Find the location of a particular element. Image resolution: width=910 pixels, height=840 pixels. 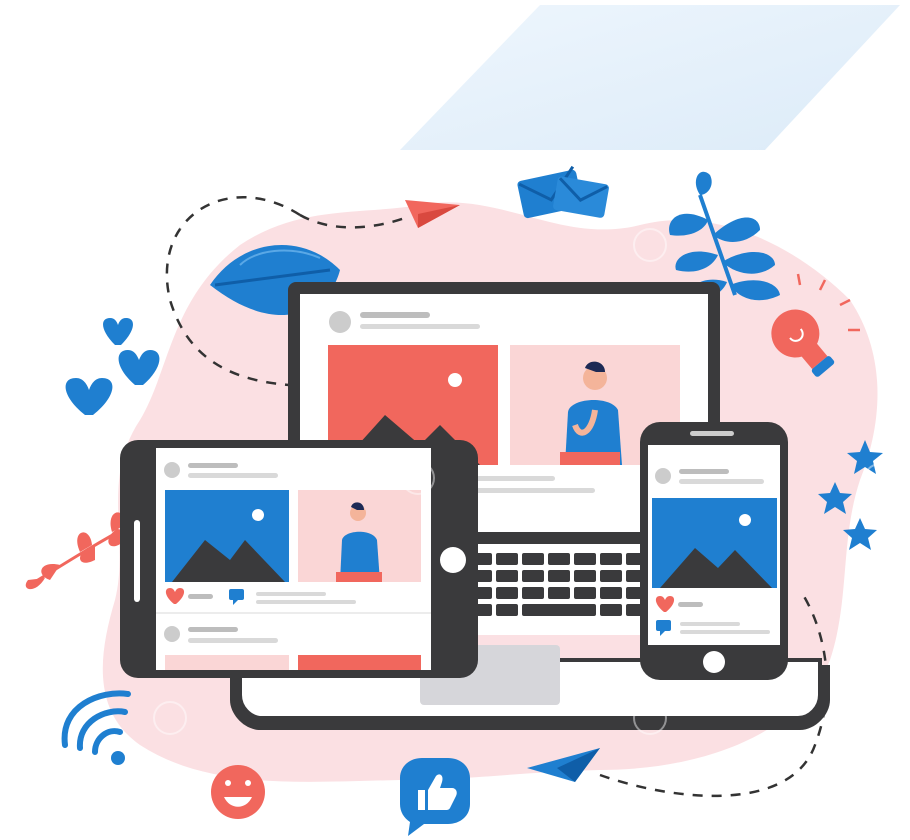

heart-icon is located at coordinates (112, 366).